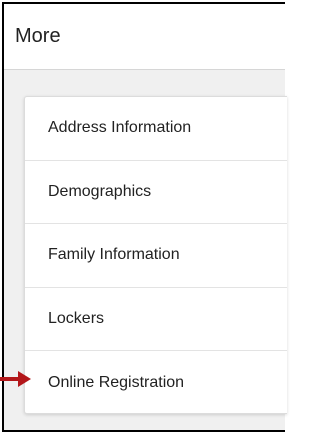 The image size is (320, 434). I want to click on menu-item-label: Online Registration, so click(116, 382).